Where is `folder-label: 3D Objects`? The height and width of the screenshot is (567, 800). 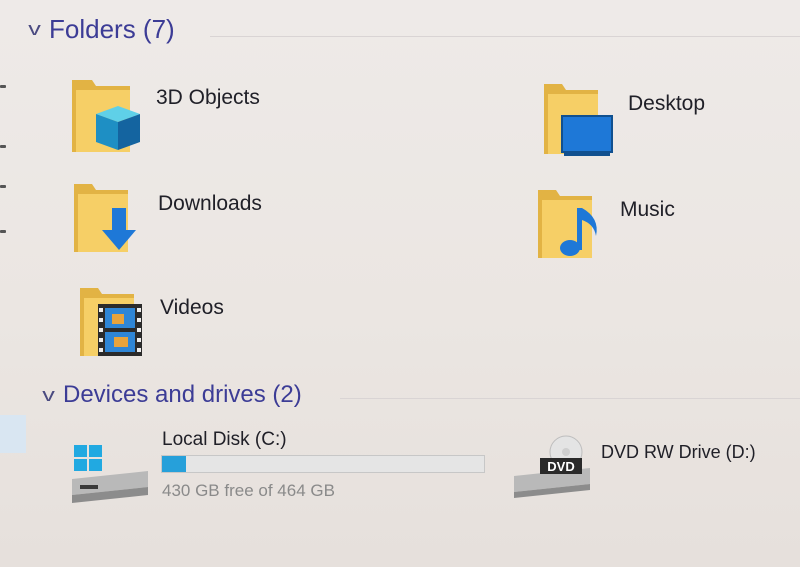
folder-label: 3D Objects is located at coordinates (208, 97).